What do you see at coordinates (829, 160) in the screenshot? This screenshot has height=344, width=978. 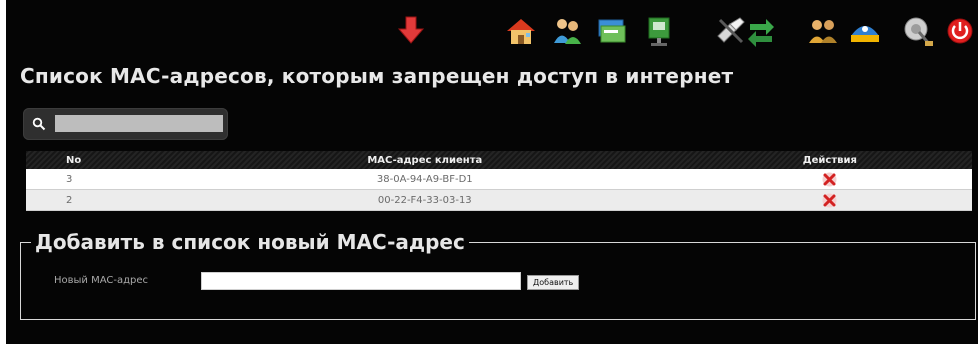 I see `column-header-actions: Действия` at bounding box center [829, 160].